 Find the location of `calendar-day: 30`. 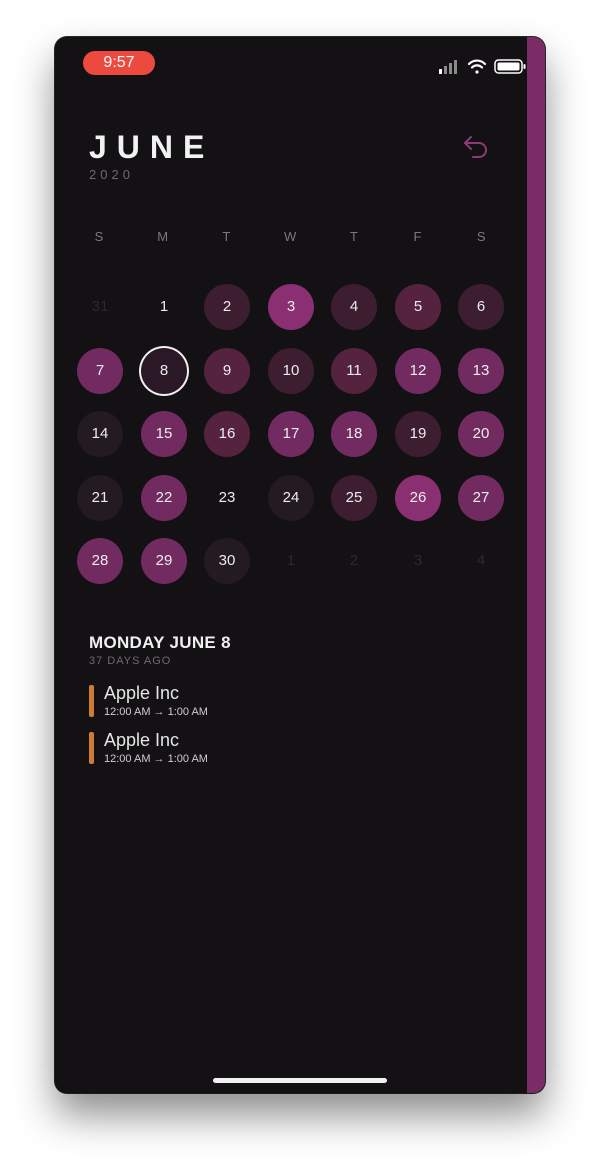

calendar-day: 30 is located at coordinates (227, 561).